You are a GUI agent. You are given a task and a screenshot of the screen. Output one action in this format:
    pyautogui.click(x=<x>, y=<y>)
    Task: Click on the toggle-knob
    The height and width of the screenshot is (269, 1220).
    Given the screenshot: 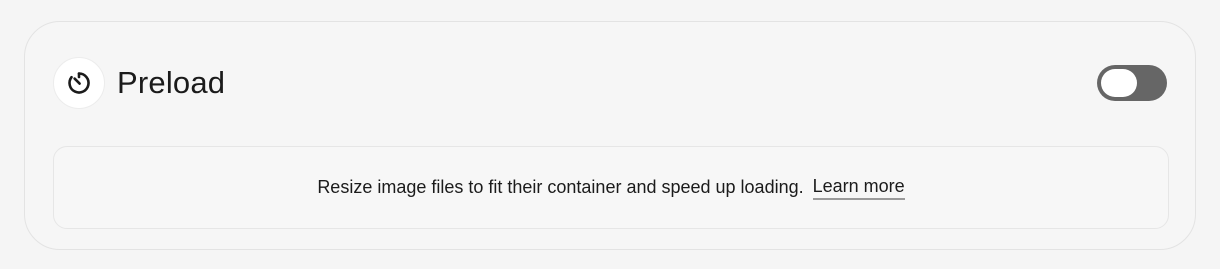 What is the action you would take?
    pyautogui.click(x=1119, y=83)
    